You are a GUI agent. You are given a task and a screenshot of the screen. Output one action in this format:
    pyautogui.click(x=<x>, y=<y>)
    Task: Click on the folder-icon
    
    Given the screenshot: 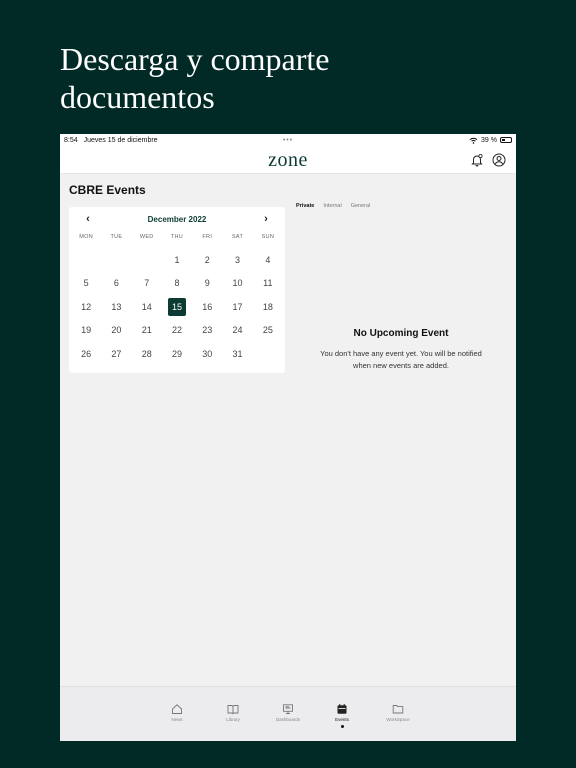 What is the action you would take?
    pyautogui.click(x=398, y=709)
    